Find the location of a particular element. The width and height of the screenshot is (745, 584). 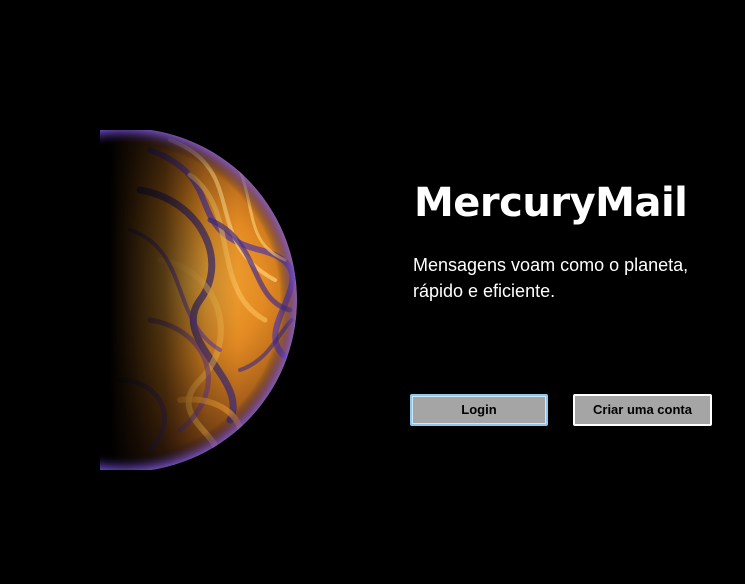

create-account-button: Criar uma conta is located at coordinates (642, 410).